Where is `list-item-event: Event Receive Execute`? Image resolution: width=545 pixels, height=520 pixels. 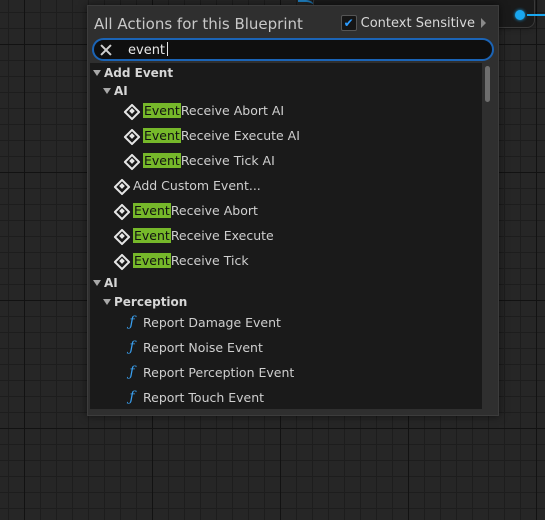
list-item-event: Event Receive Execute is located at coordinates (194, 235).